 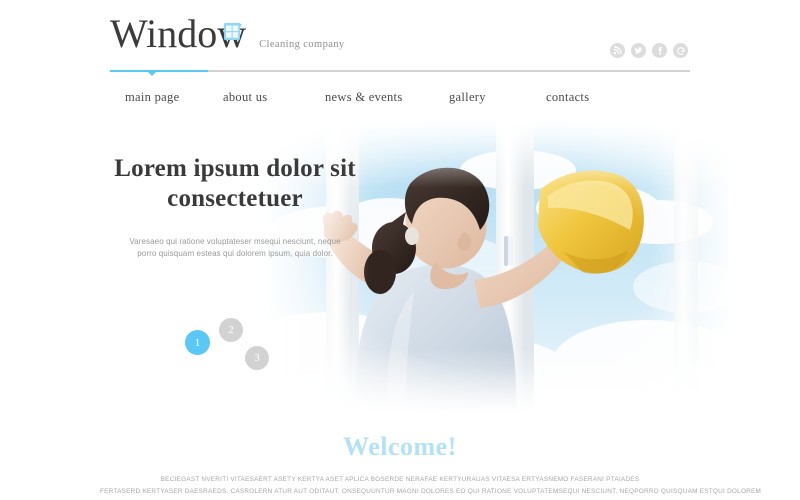 I want to click on social-facebook-icon, so click(x=659, y=50).